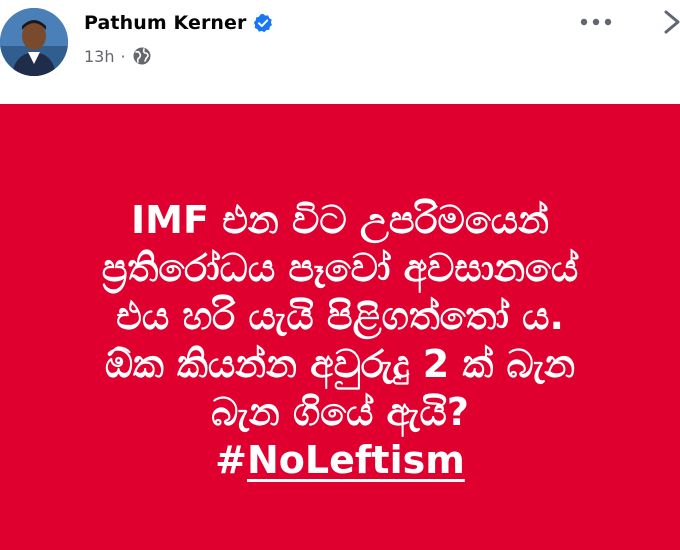 This screenshot has width=680, height=550. Describe the element at coordinates (340, 268) in the screenshot. I see `post-text-line: ප්‍රතිරෝධය පෑවෝ අවසානයේ` at that location.